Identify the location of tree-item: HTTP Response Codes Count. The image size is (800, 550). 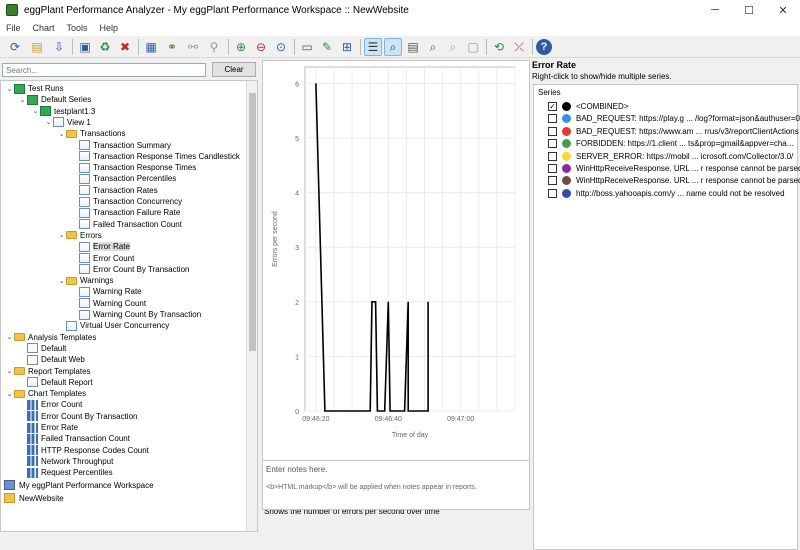
(83, 450).